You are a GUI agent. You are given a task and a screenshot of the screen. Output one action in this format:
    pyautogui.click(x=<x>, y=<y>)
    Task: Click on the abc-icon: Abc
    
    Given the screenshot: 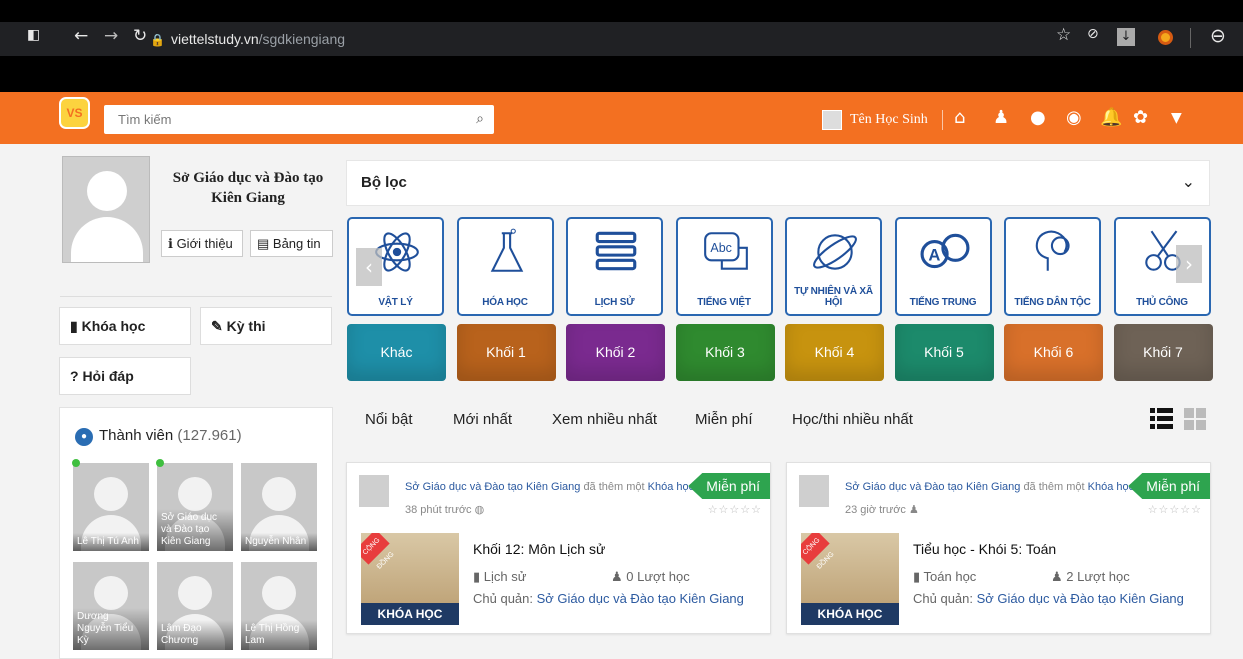 What is the action you would take?
    pyautogui.click(x=725, y=251)
    